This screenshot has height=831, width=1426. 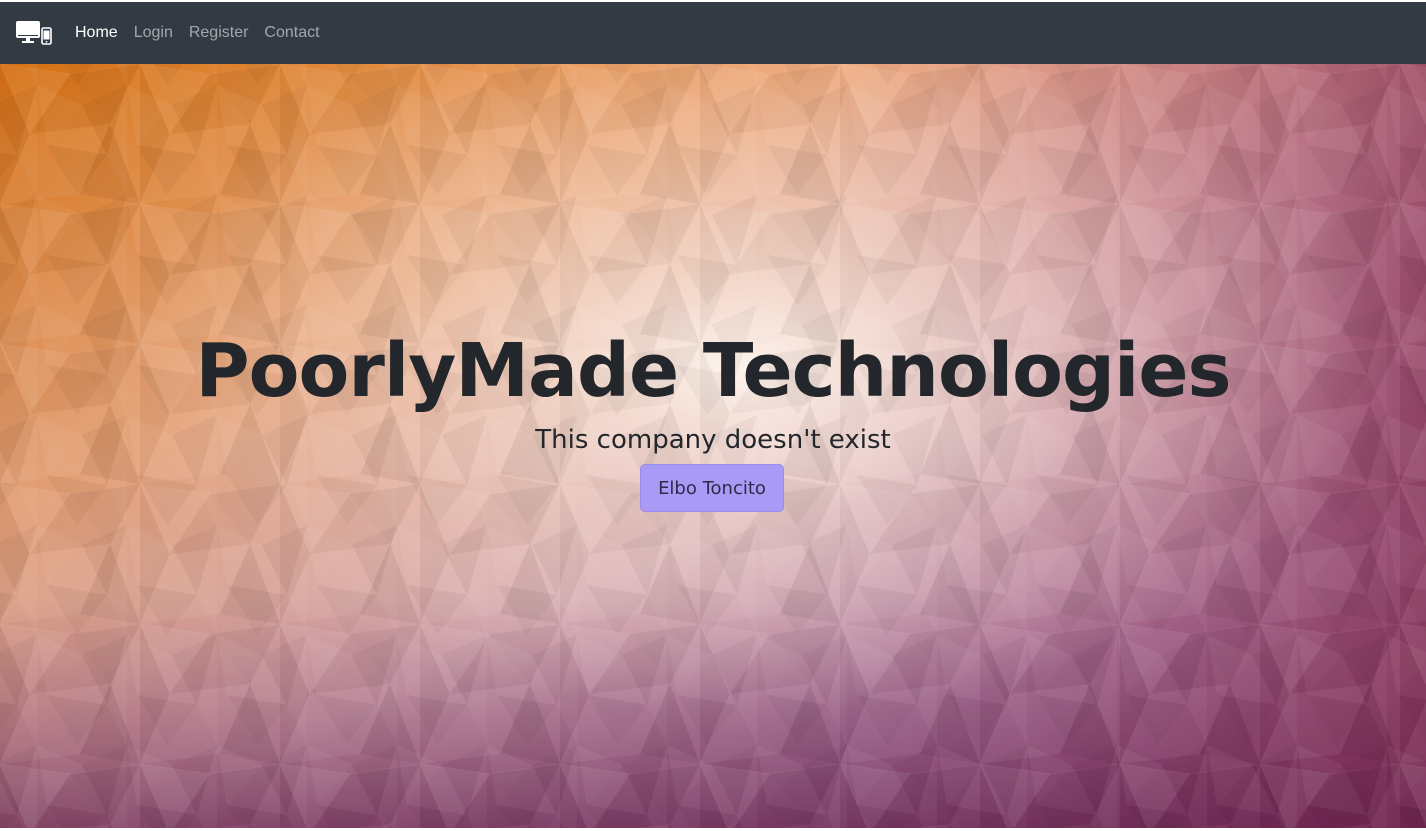 I want to click on nav-link-register: Register, so click(x=219, y=33).